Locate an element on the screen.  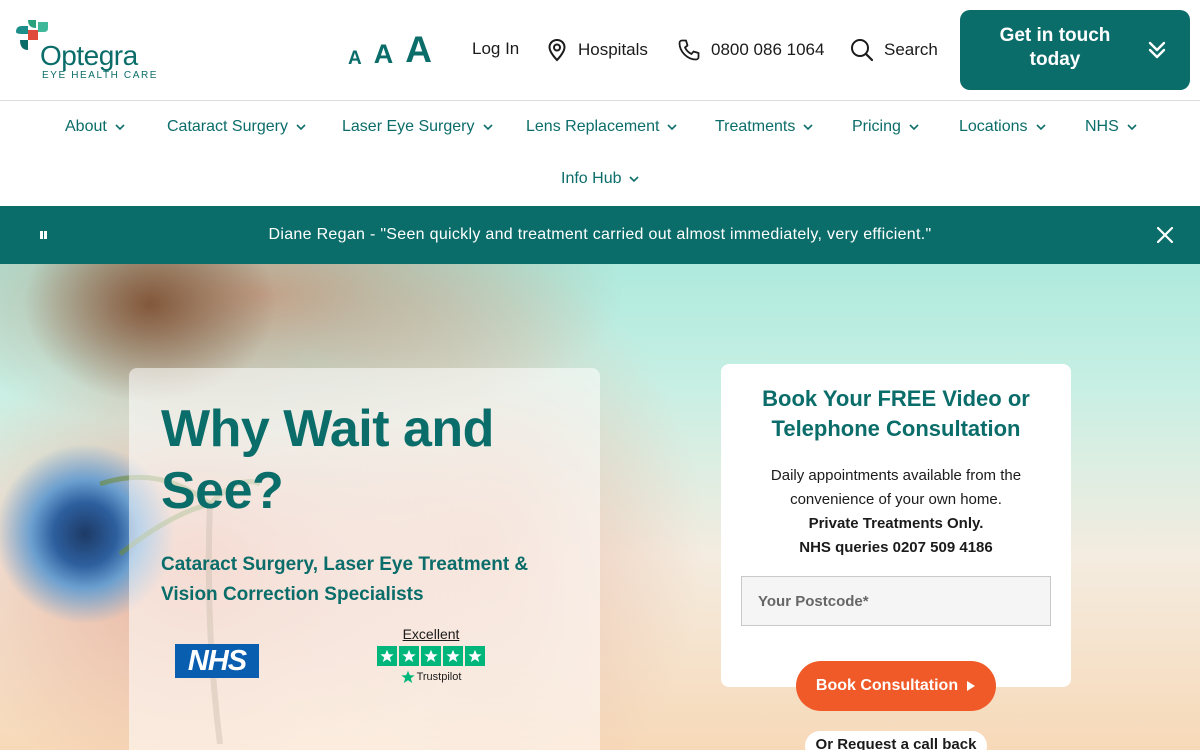
font-size-controls: A A A is located at coordinates (390, 48).